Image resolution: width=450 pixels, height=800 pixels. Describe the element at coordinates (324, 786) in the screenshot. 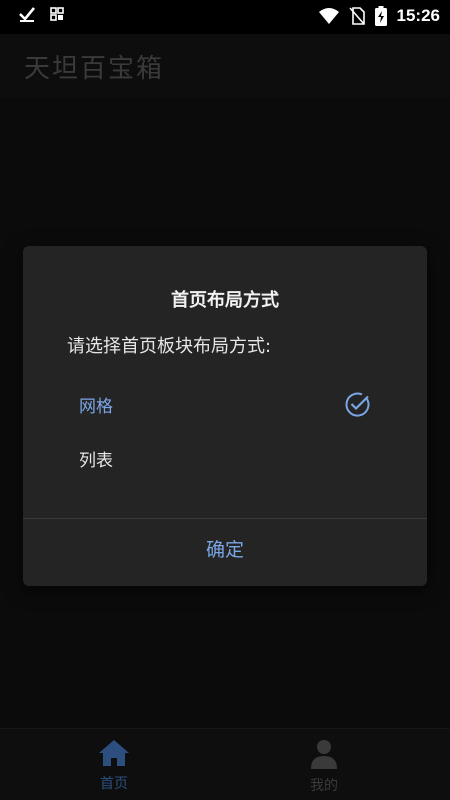

I see `nav-label-mine: 我的` at that location.